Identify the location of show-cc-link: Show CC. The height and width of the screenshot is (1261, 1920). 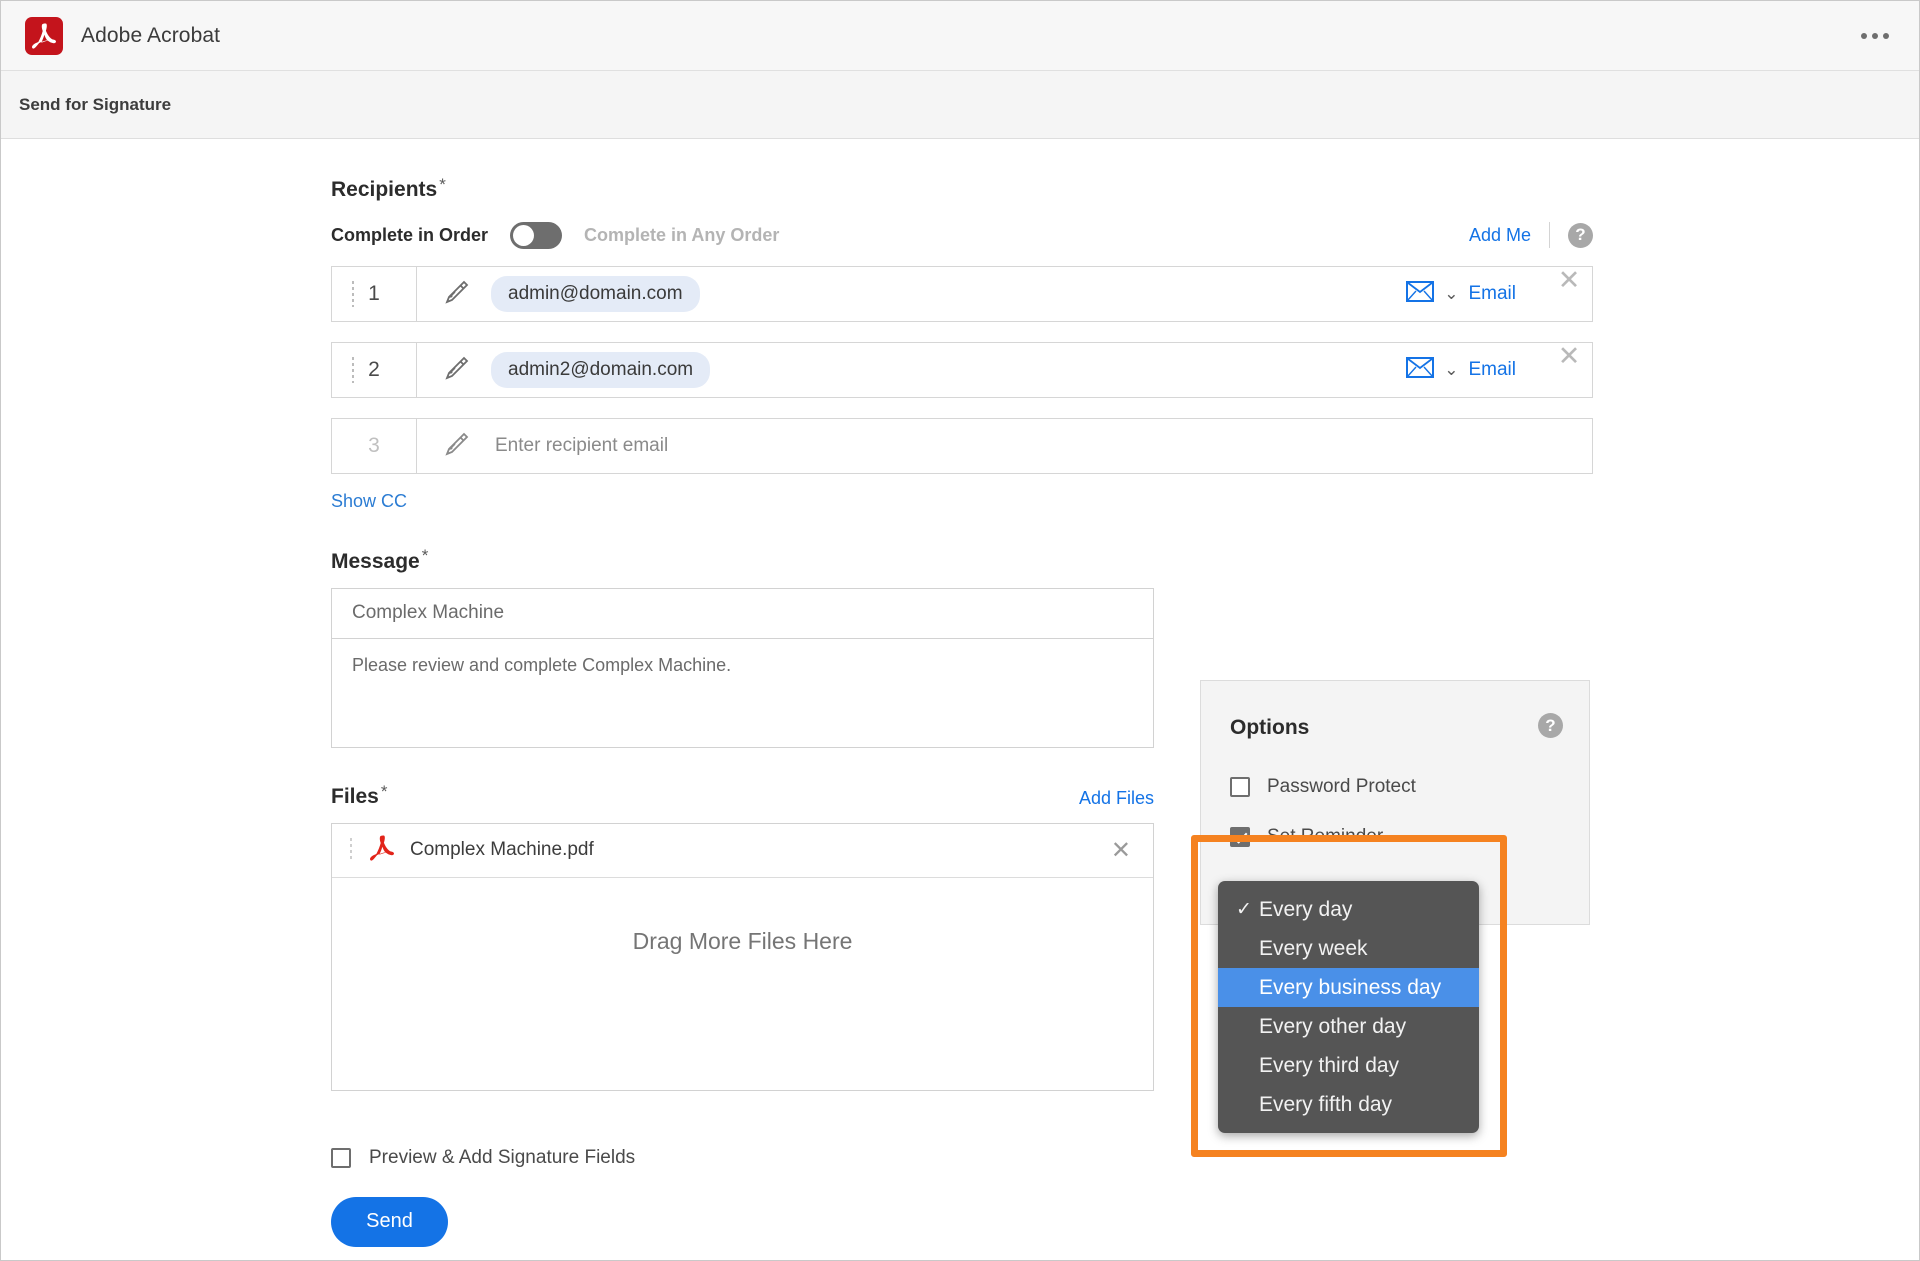
(369, 501).